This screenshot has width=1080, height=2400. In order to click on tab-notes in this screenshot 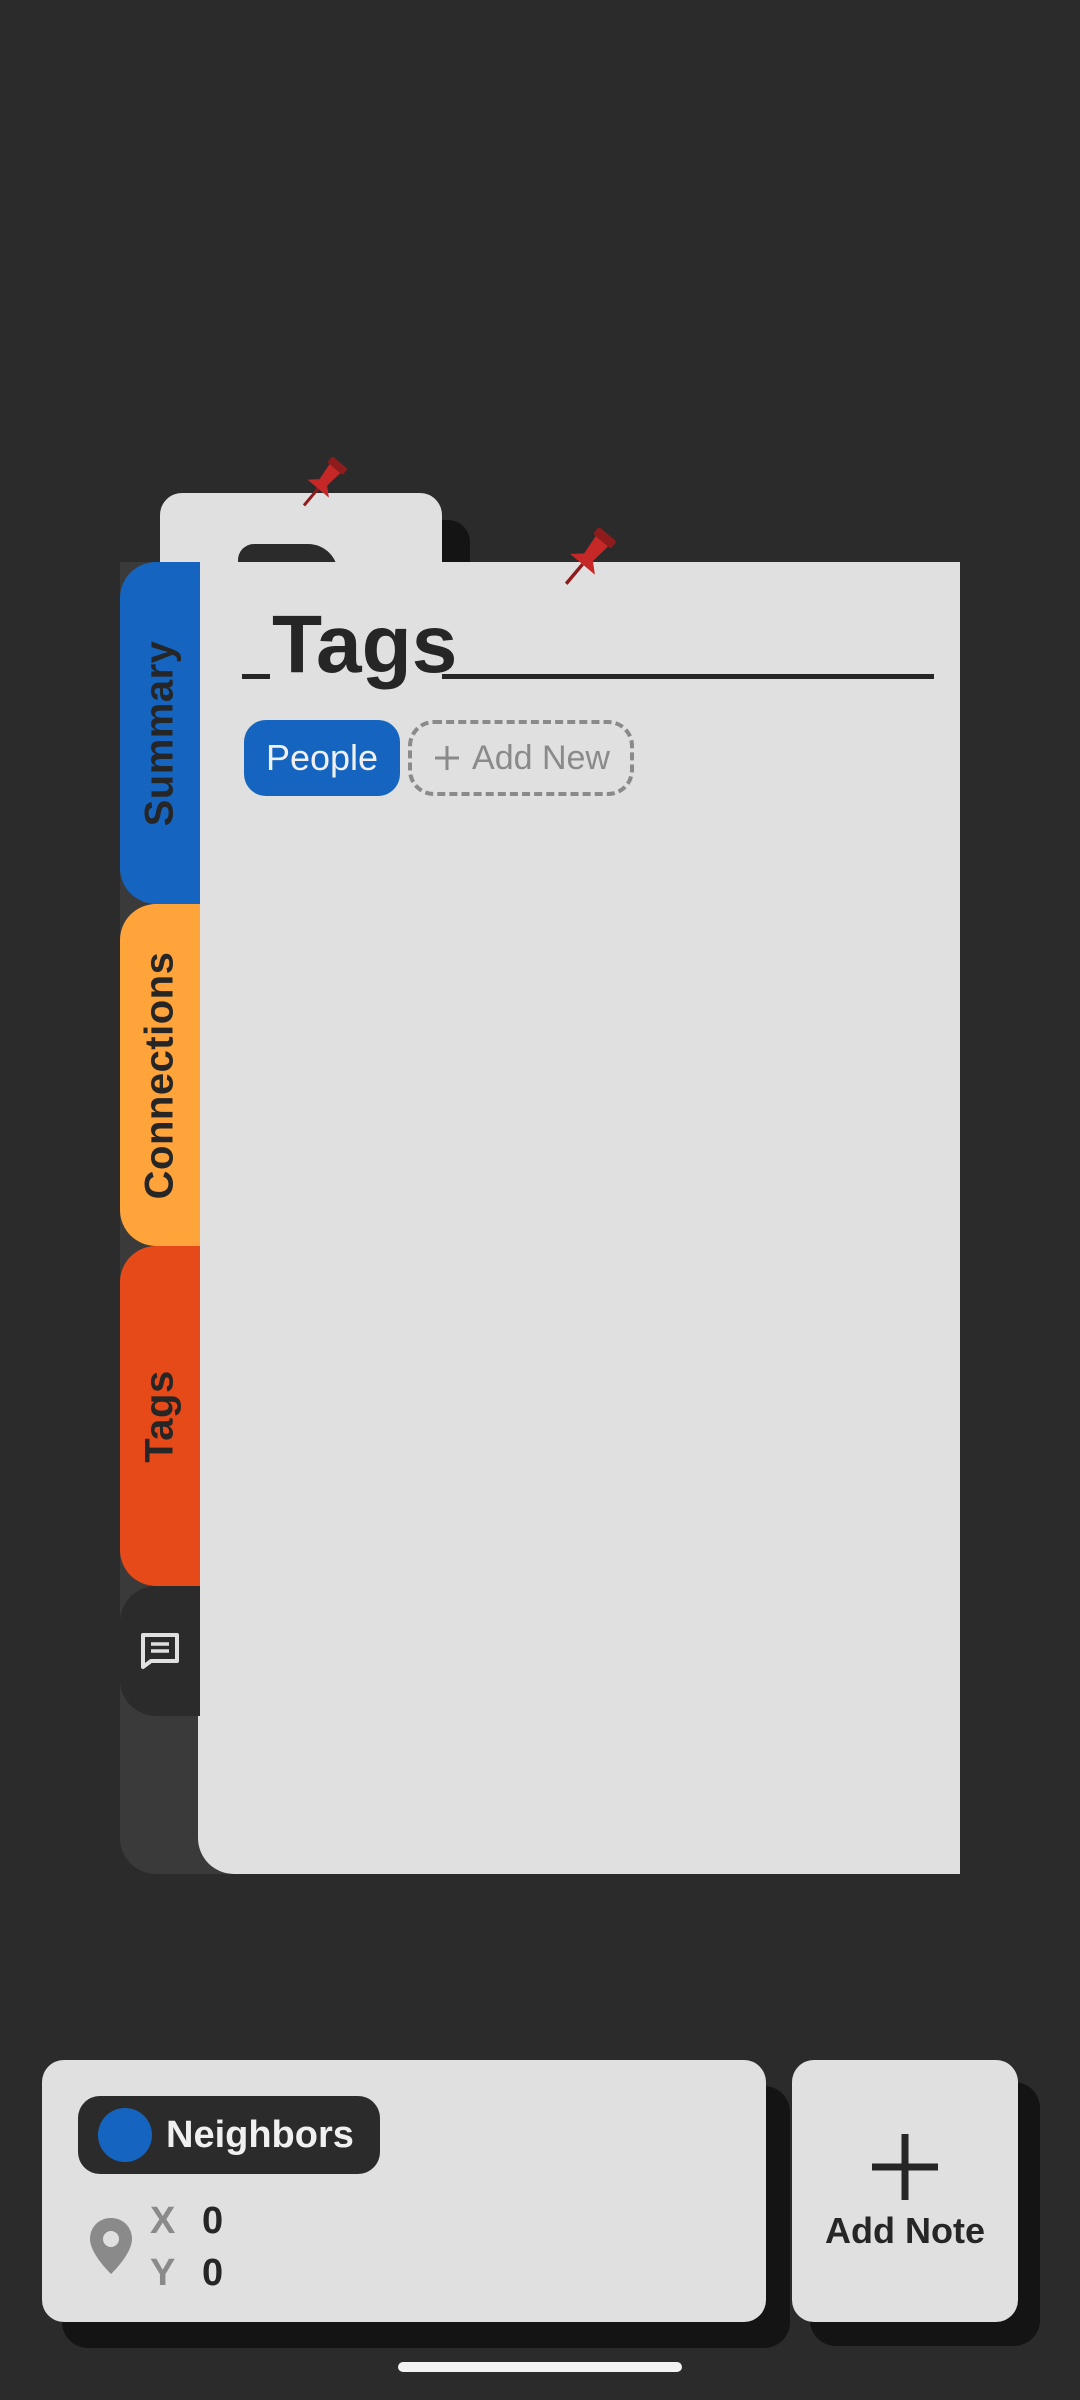, I will do `click(160, 1651)`.